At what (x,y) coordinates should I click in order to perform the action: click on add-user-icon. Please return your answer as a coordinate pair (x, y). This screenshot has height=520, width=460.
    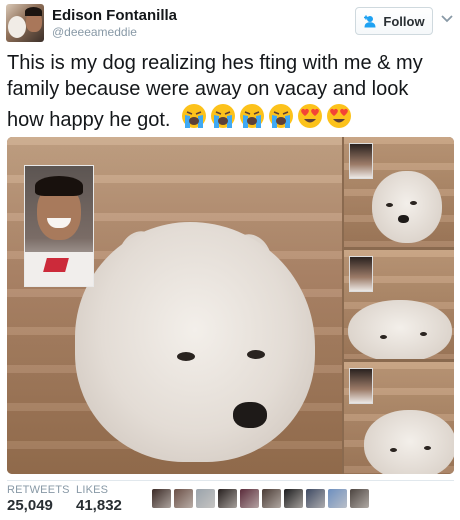
    Looking at the image, I should click on (370, 21).